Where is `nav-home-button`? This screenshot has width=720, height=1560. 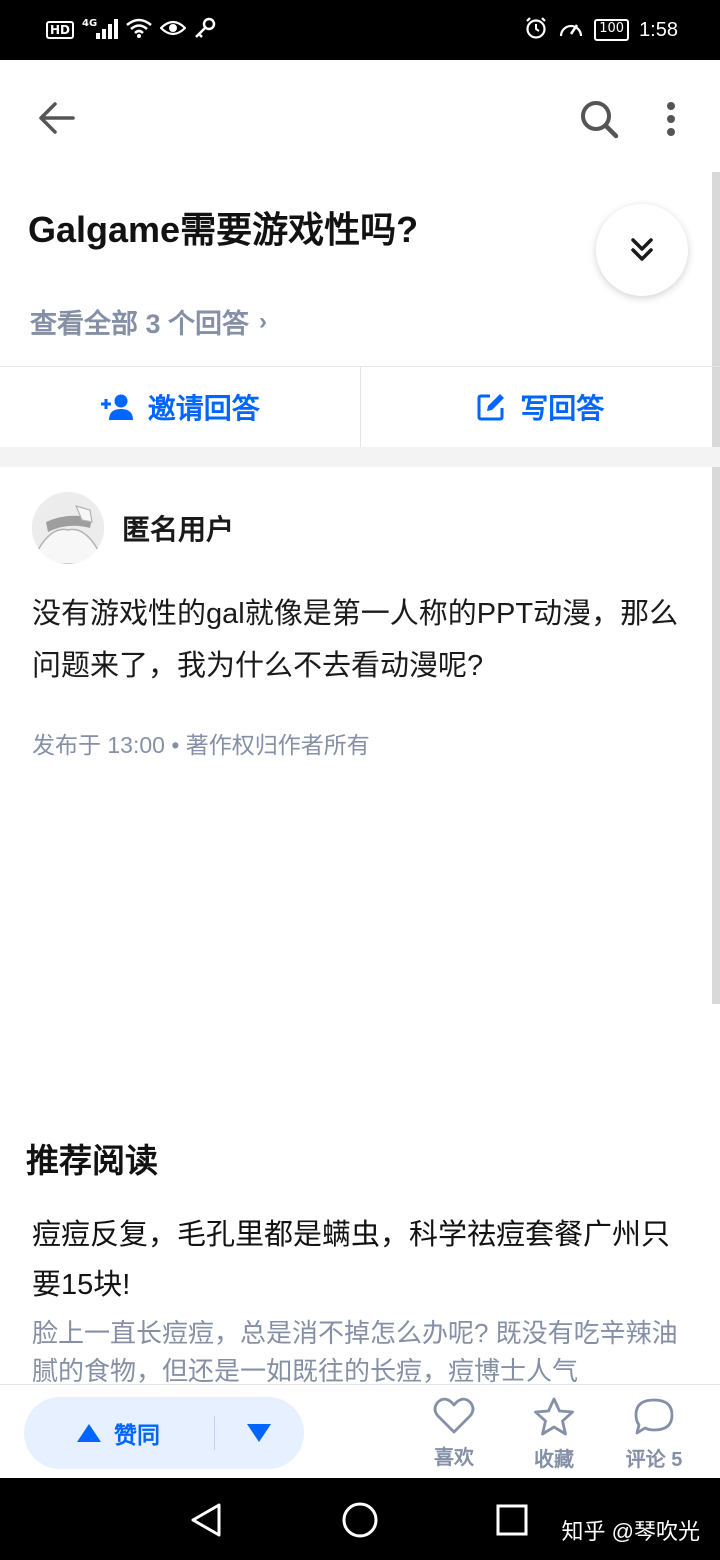 nav-home-button is located at coordinates (360, 1520).